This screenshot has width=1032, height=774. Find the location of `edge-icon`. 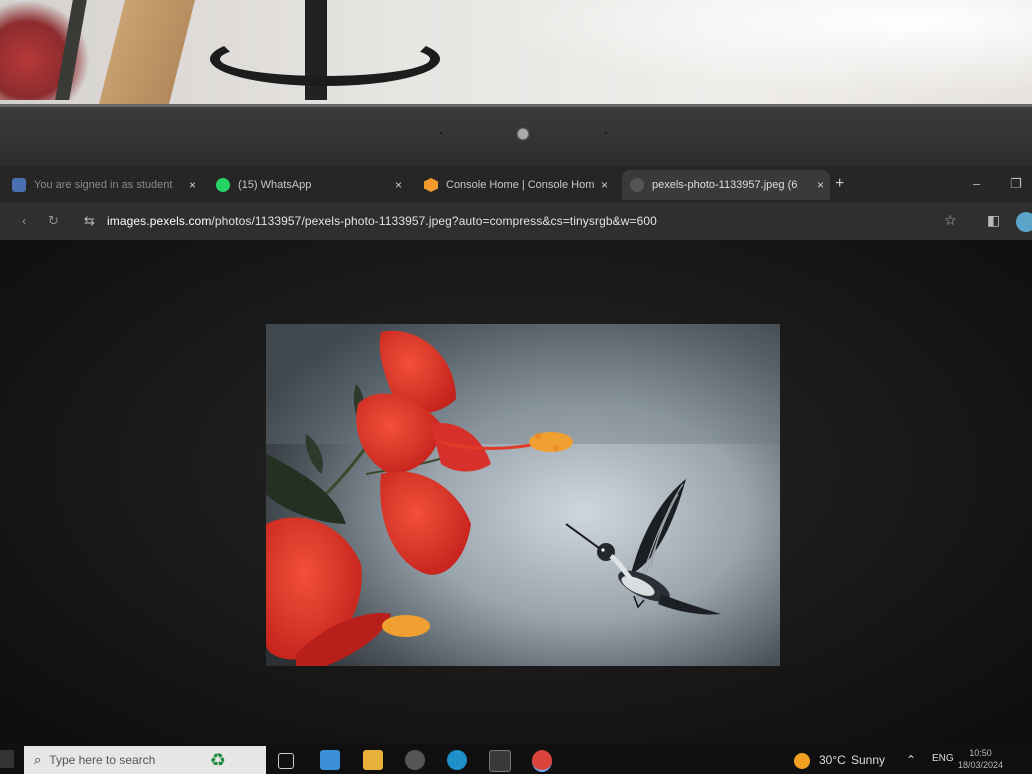

edge-icon is located at coordinates (457, 760).